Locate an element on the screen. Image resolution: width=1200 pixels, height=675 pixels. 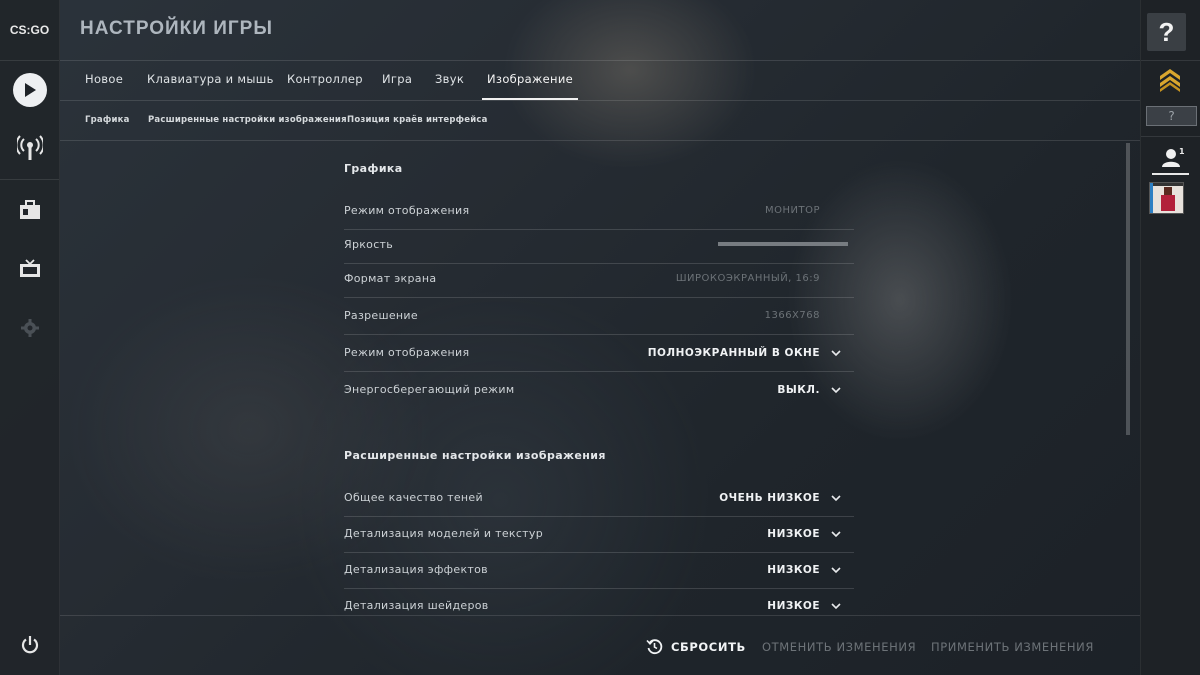
csgo-logo: CS:GO is located at coordinates (29, 30).